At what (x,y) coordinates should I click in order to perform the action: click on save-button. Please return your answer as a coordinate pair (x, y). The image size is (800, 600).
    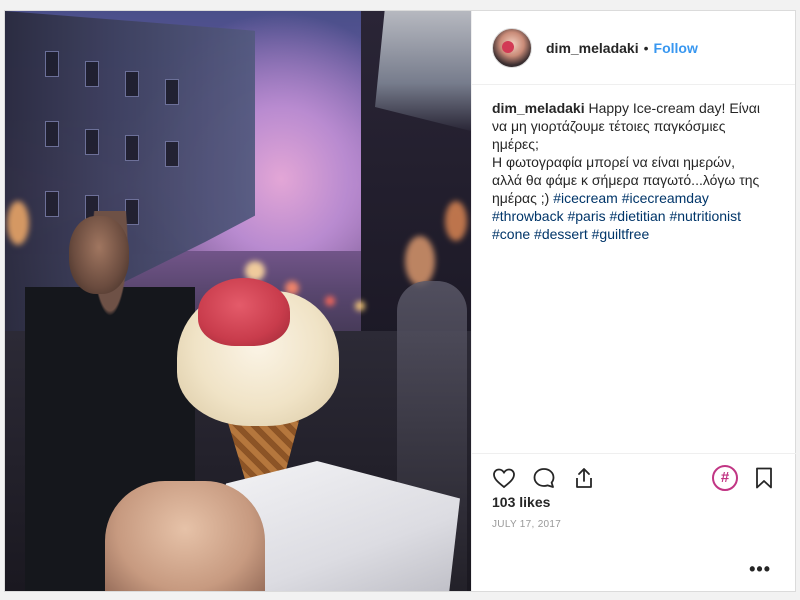
    Looking at the image, I should click on (764, 478).